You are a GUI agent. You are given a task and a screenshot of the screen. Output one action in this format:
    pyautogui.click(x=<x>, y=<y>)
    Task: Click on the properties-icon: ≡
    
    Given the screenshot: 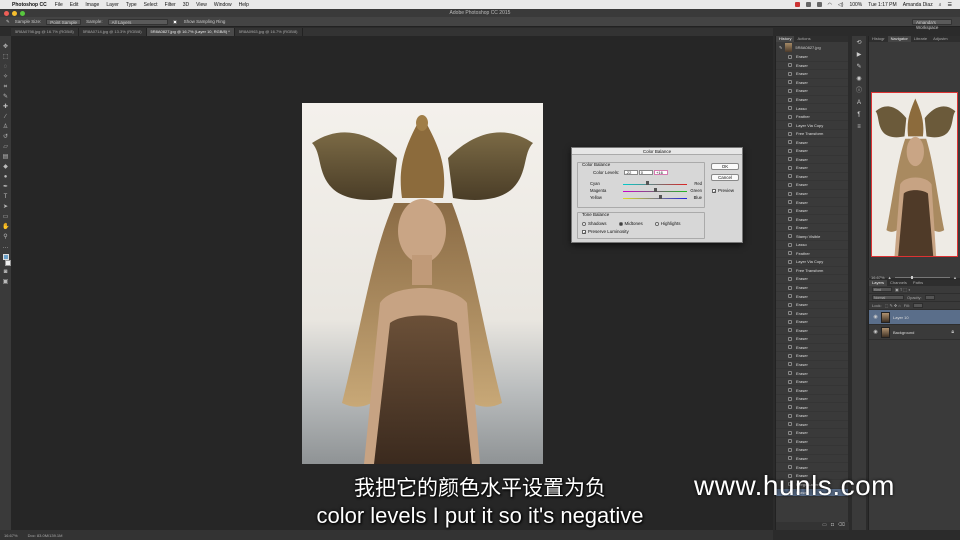 What is the action you would take?
    pyautogui.click(x=859, y=127)
    